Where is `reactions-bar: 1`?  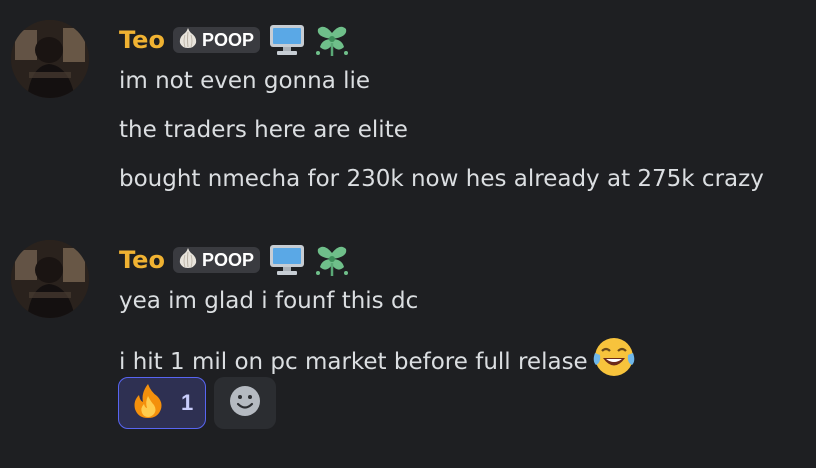 reactions-bar: 1 is located at coordinates (197, 403).